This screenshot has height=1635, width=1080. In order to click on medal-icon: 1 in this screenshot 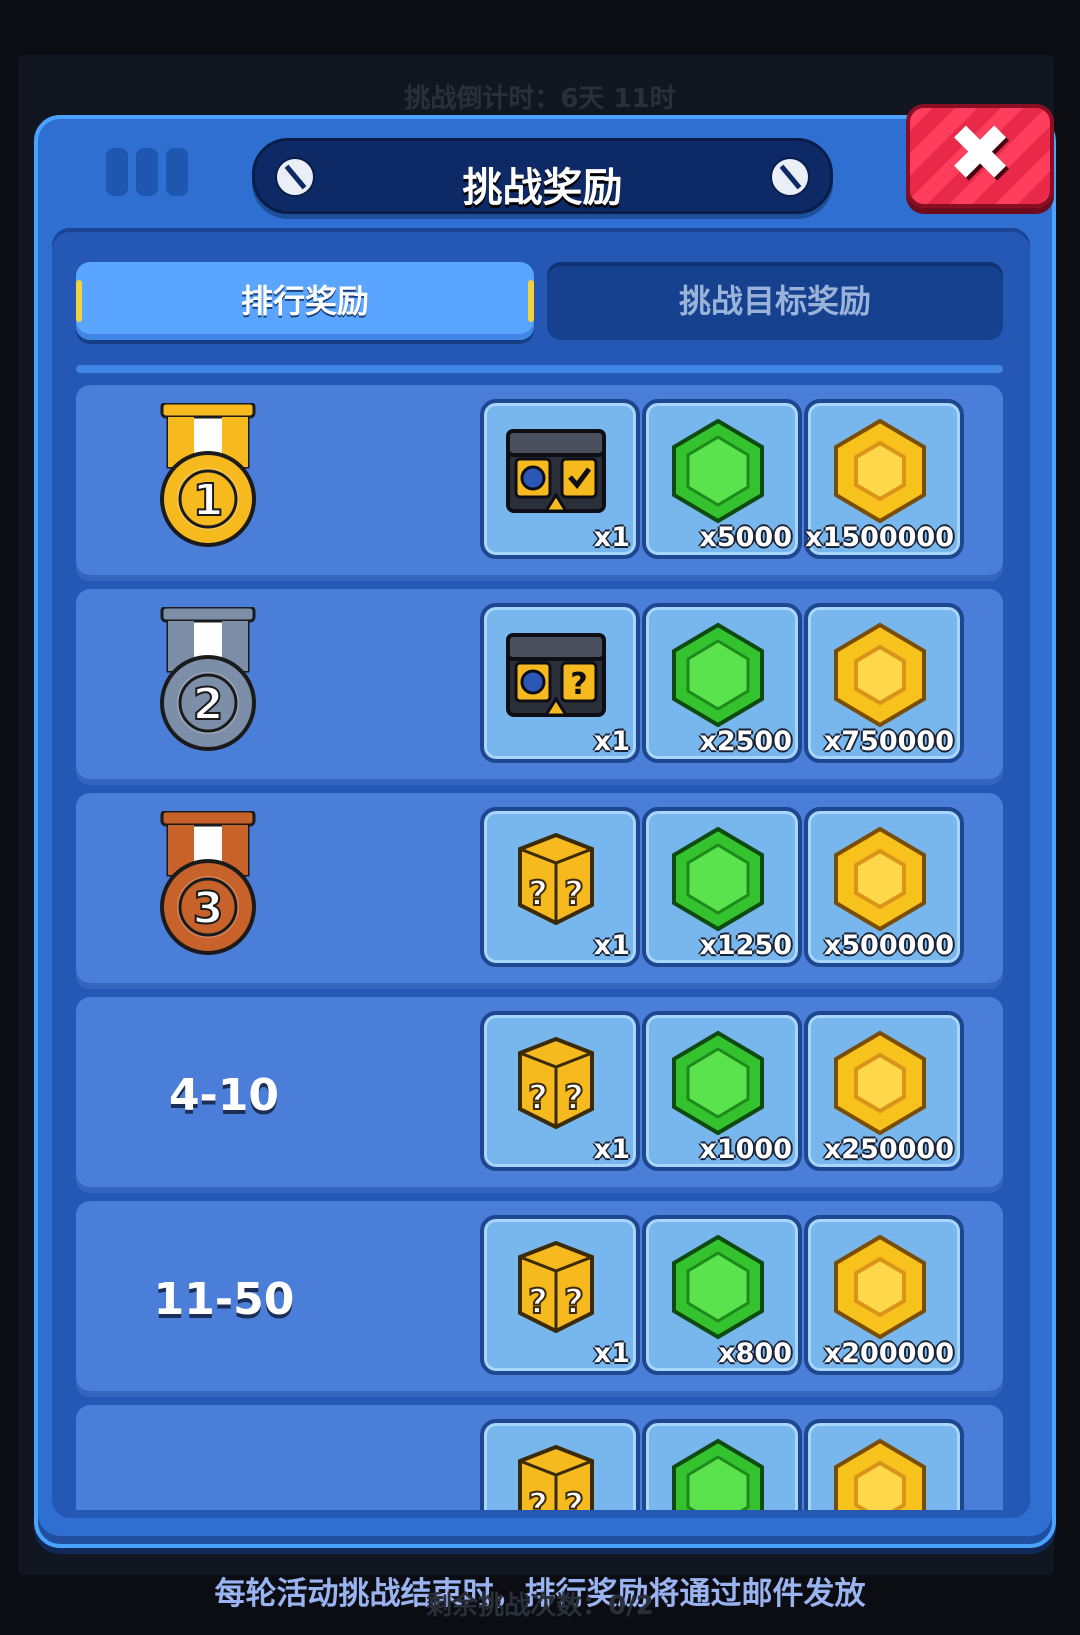, I will do `click(208, 475)`.